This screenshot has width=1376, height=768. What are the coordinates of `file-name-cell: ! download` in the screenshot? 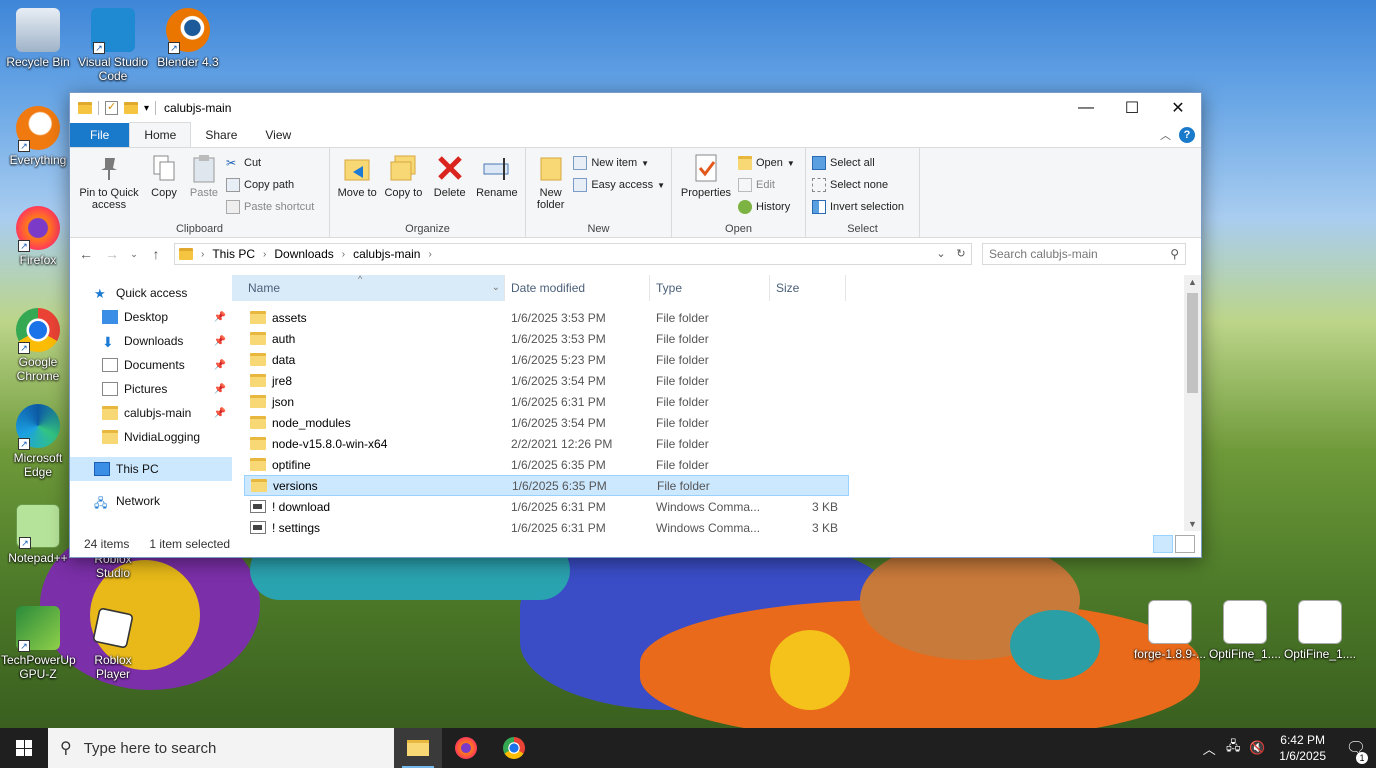 It's located at (374, 507).